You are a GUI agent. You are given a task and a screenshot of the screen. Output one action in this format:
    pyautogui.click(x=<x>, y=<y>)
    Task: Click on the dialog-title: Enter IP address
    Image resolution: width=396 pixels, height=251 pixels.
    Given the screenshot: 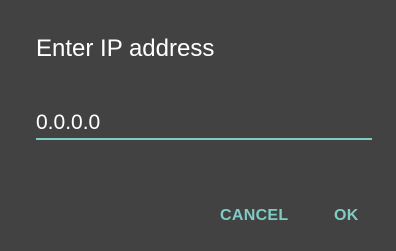 What is the action you would take?
    pyautogui.click(x=125, y=48)
    